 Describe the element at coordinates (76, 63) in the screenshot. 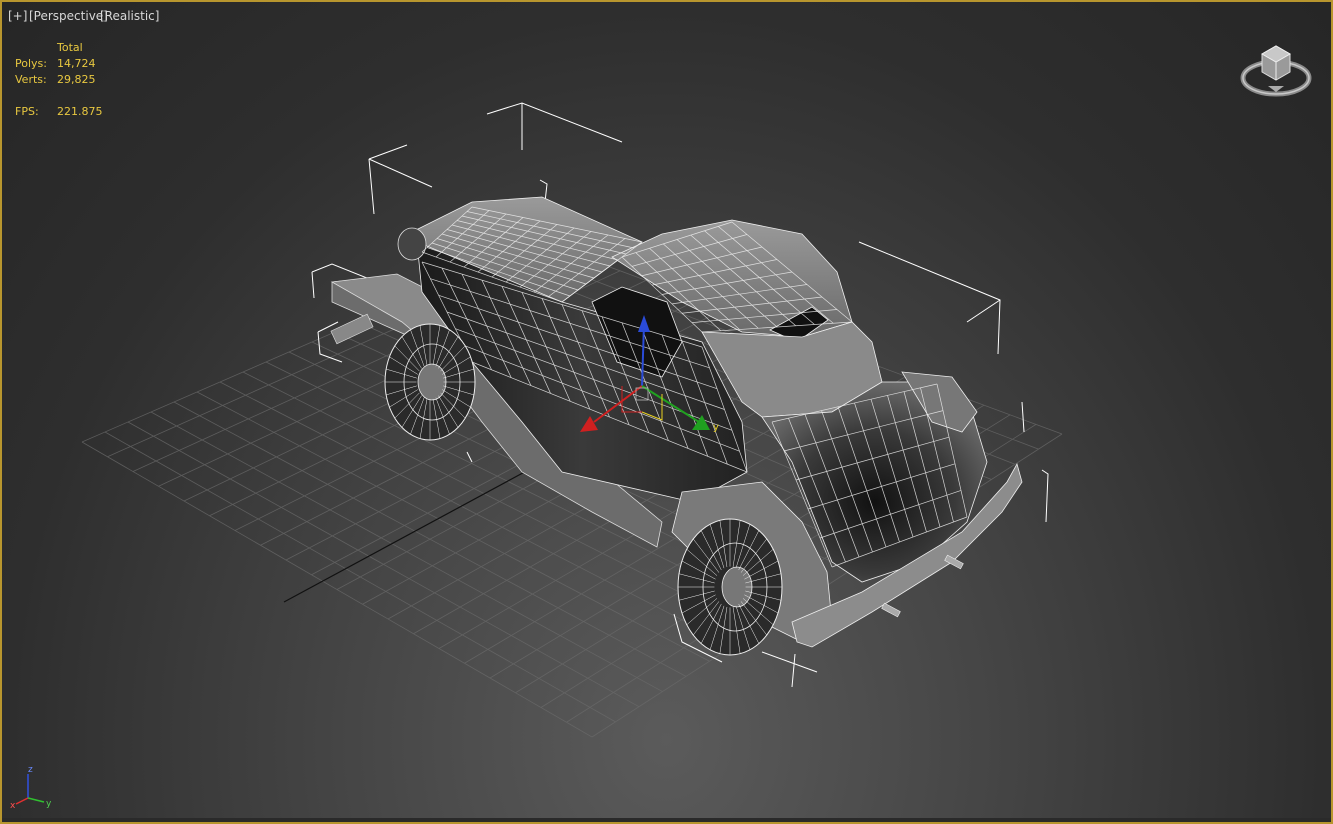

I see `polys-value: 14,724` at that location.